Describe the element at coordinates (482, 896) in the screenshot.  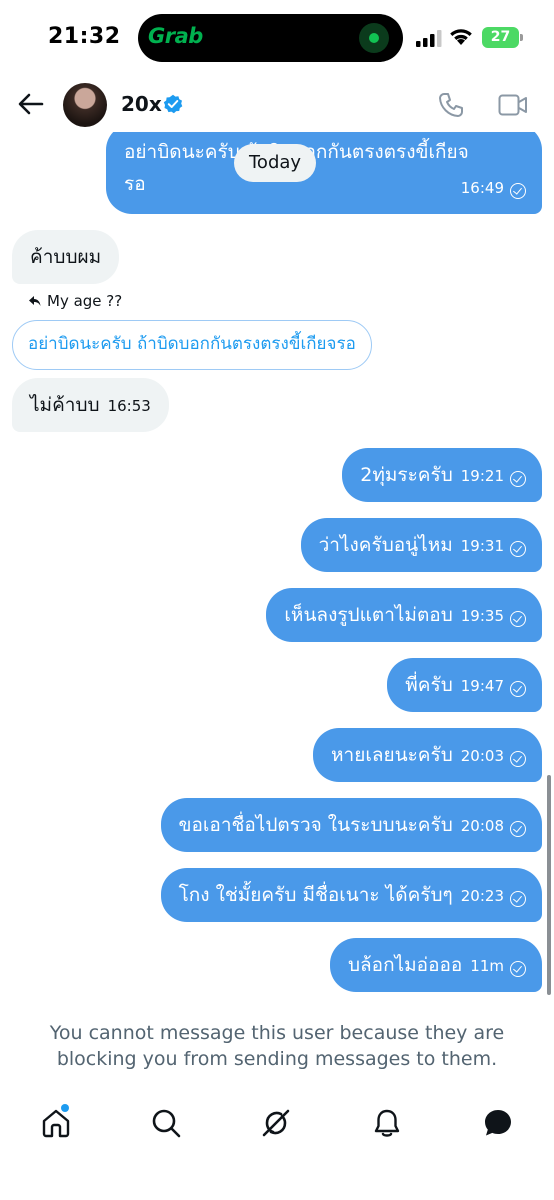
I see `message-time: 20:23` at that location.